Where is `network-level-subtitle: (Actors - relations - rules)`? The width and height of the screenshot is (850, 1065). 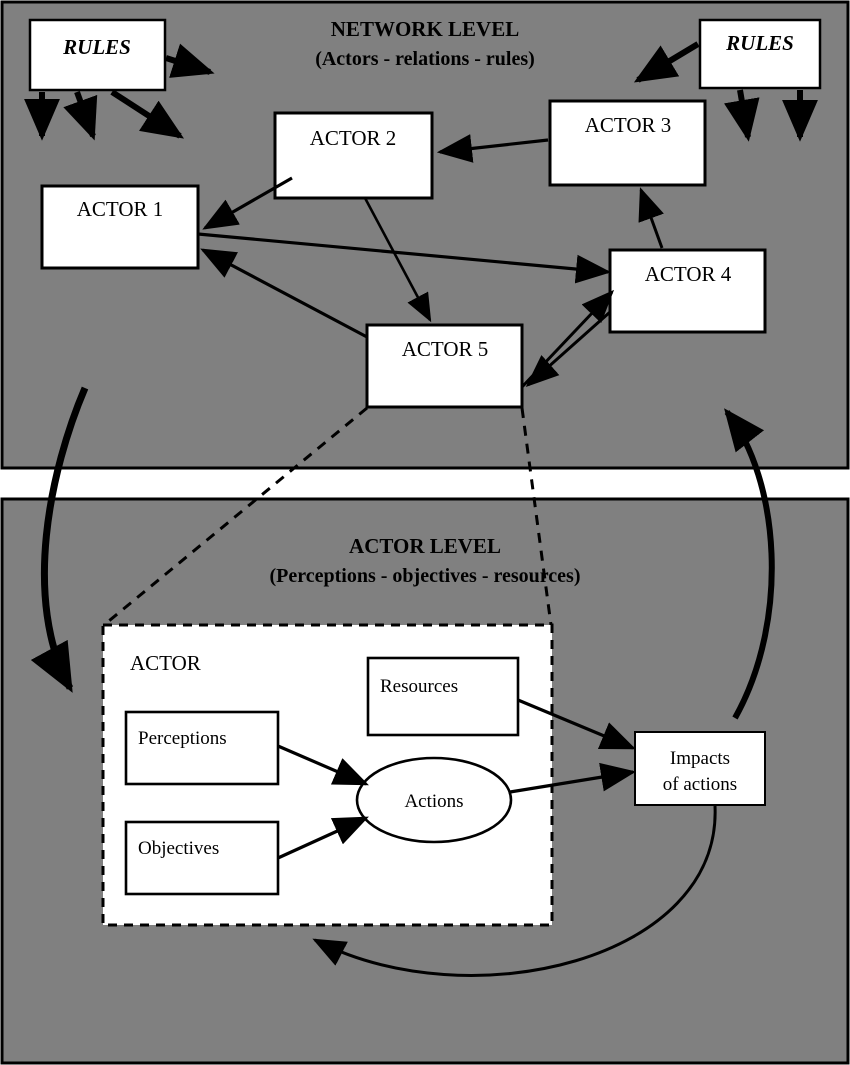 network-level-subtitle: (Actors - relations - rules) is located at coordinates (425, 59).